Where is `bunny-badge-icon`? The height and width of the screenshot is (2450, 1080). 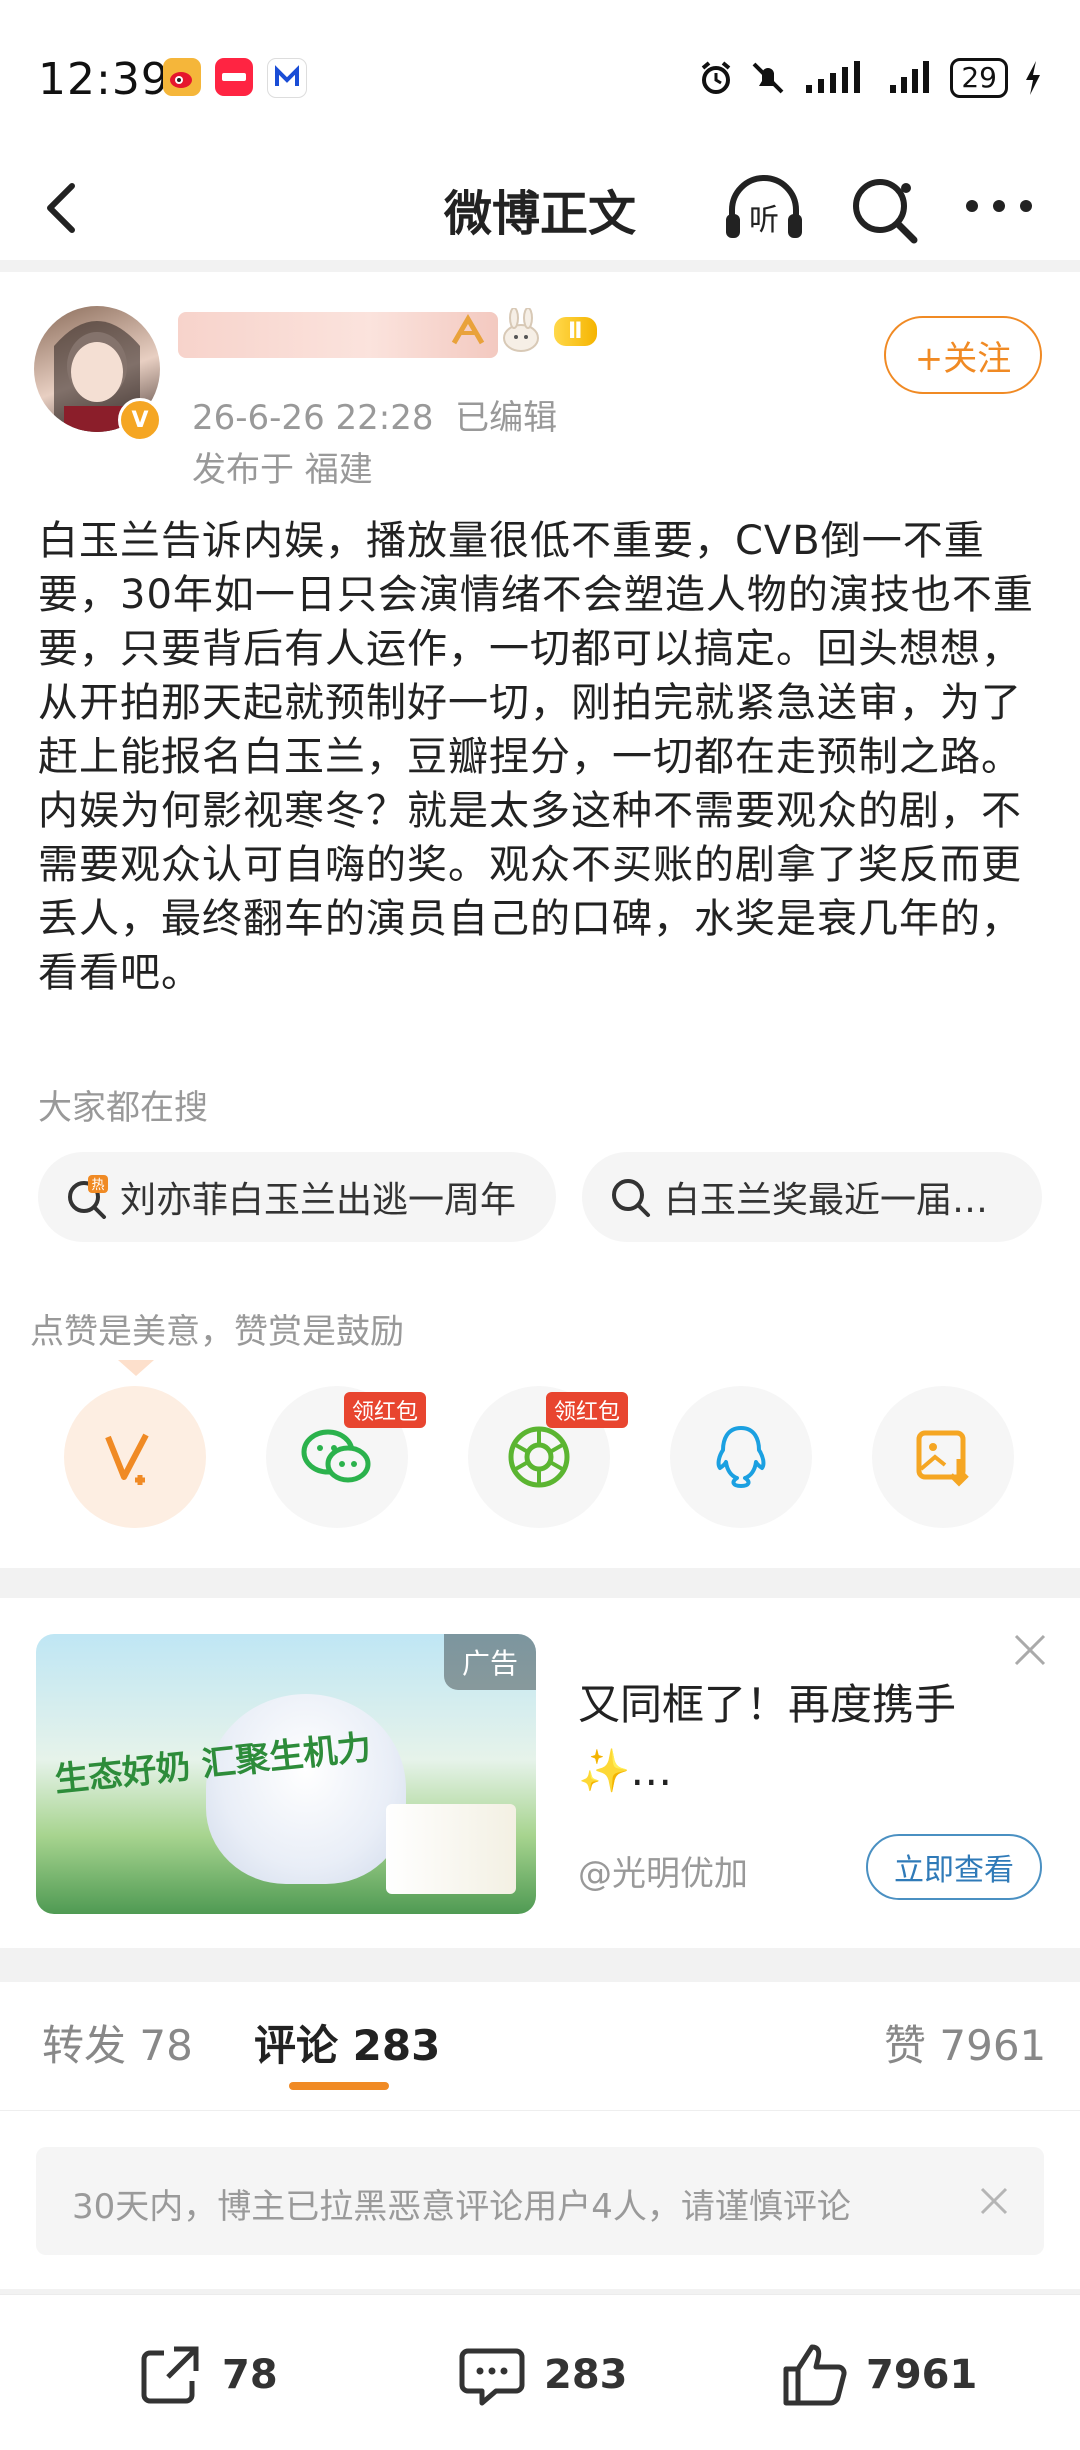
bunny-badge-icon is located at coordinates (521, 330).